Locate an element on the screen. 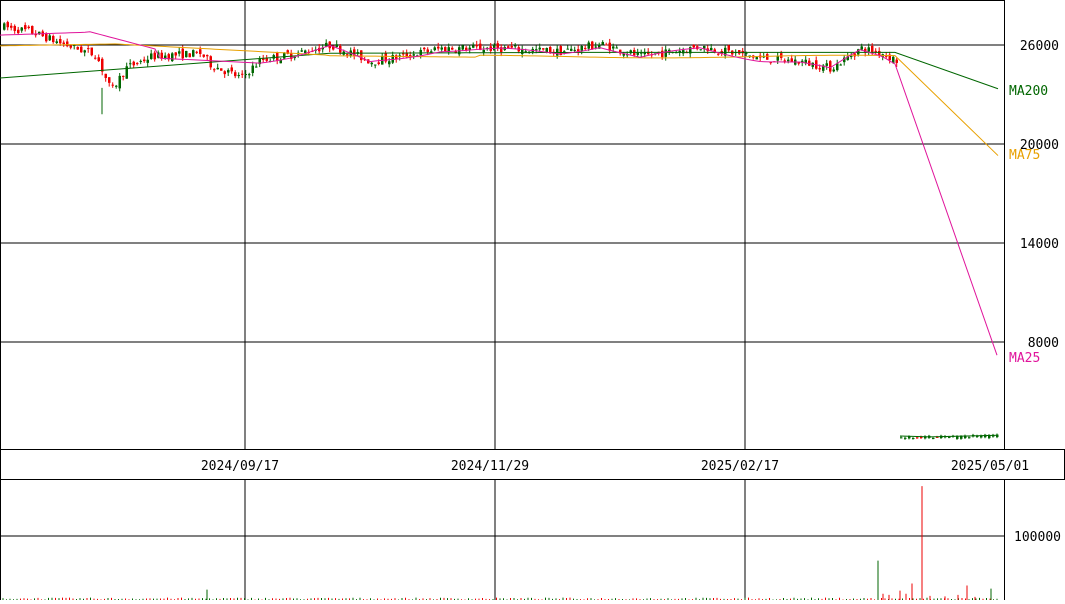  date-axis-frame is located at coordinates (532, 464).